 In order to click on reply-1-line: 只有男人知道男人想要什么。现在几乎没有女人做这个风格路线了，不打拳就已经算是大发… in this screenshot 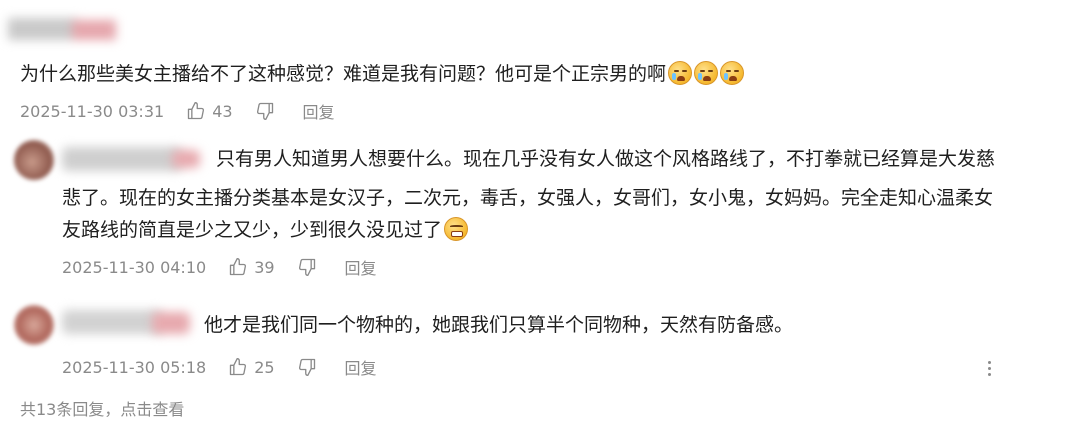, I will do `click(606, 159)`.